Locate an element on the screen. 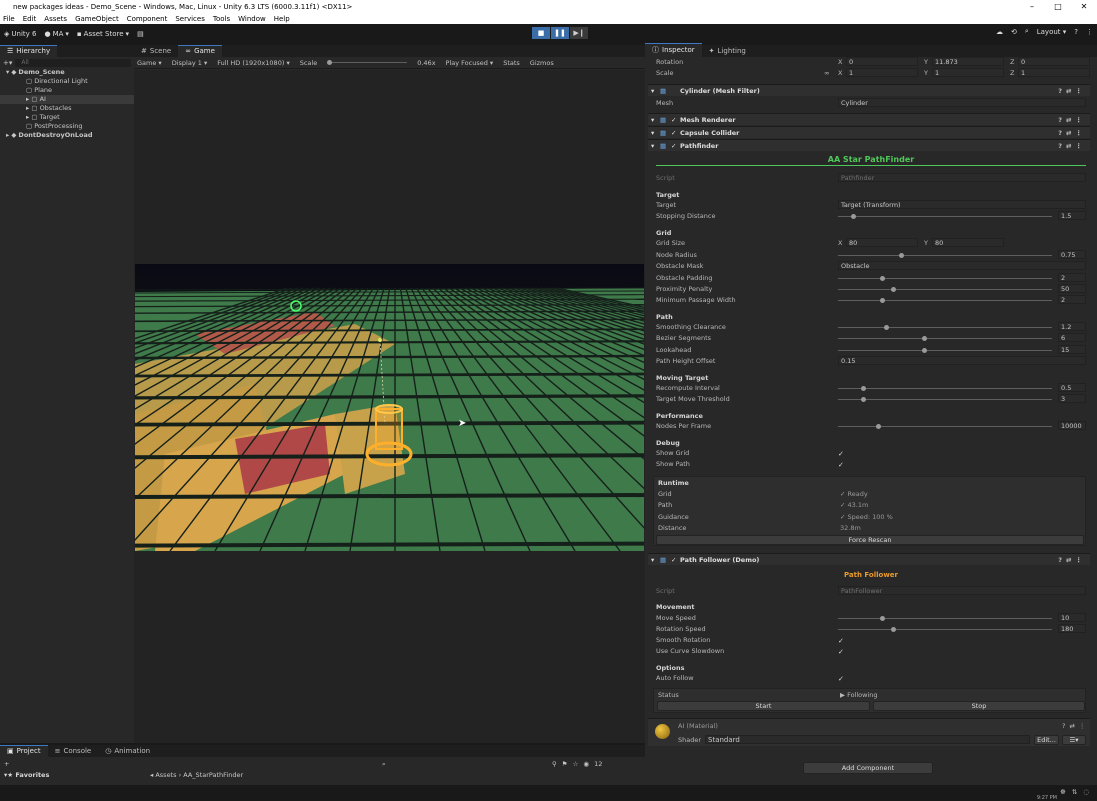 This screenshot has width=1097, height=801. shader-dropdown: Standard is located at coordinates (867, 739).